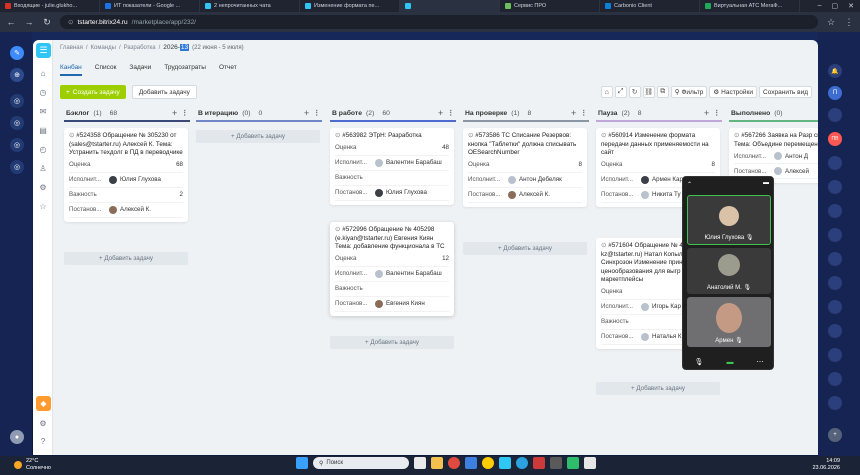  Describe the element at coordinates (43, 403) in the screenshot. I see `sites-icon: ◆` at that location.